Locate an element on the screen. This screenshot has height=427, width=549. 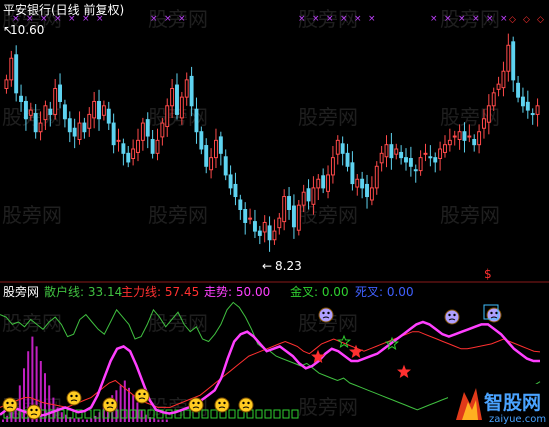
legend-golden-cross: 金叉: 0.00 is located at coordinates (319, 291).